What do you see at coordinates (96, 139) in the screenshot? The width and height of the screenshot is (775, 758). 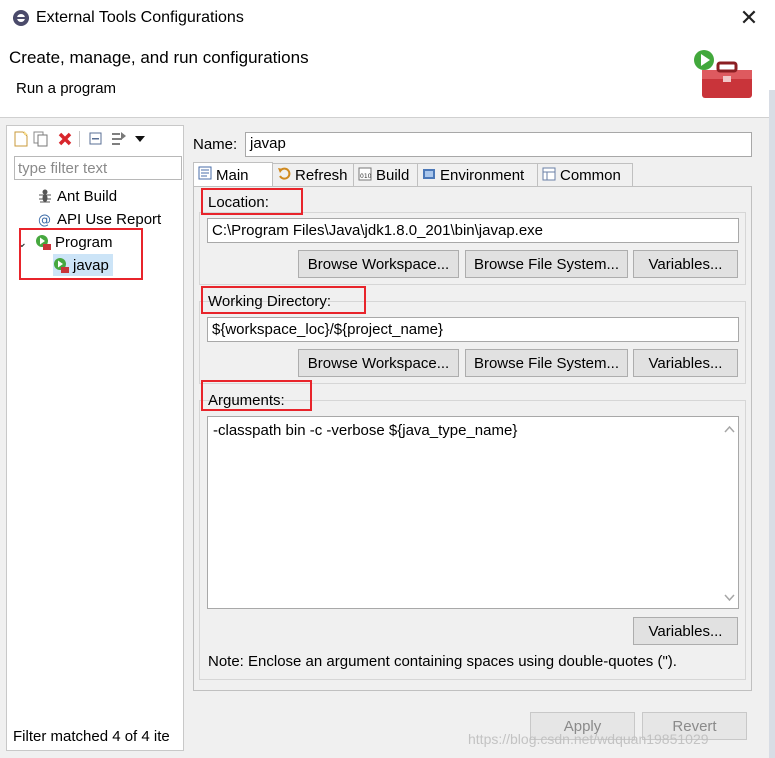 I see `collapse-all-icon` at bounding box center [96, 139].